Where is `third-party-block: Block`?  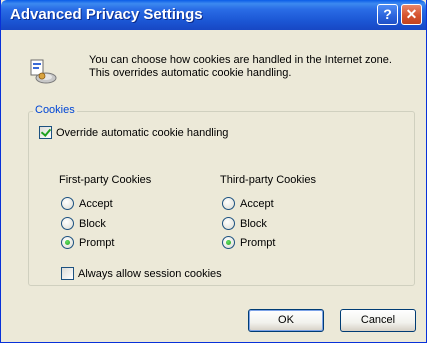
third-party-block: Block is located at coordinates (244, 223).